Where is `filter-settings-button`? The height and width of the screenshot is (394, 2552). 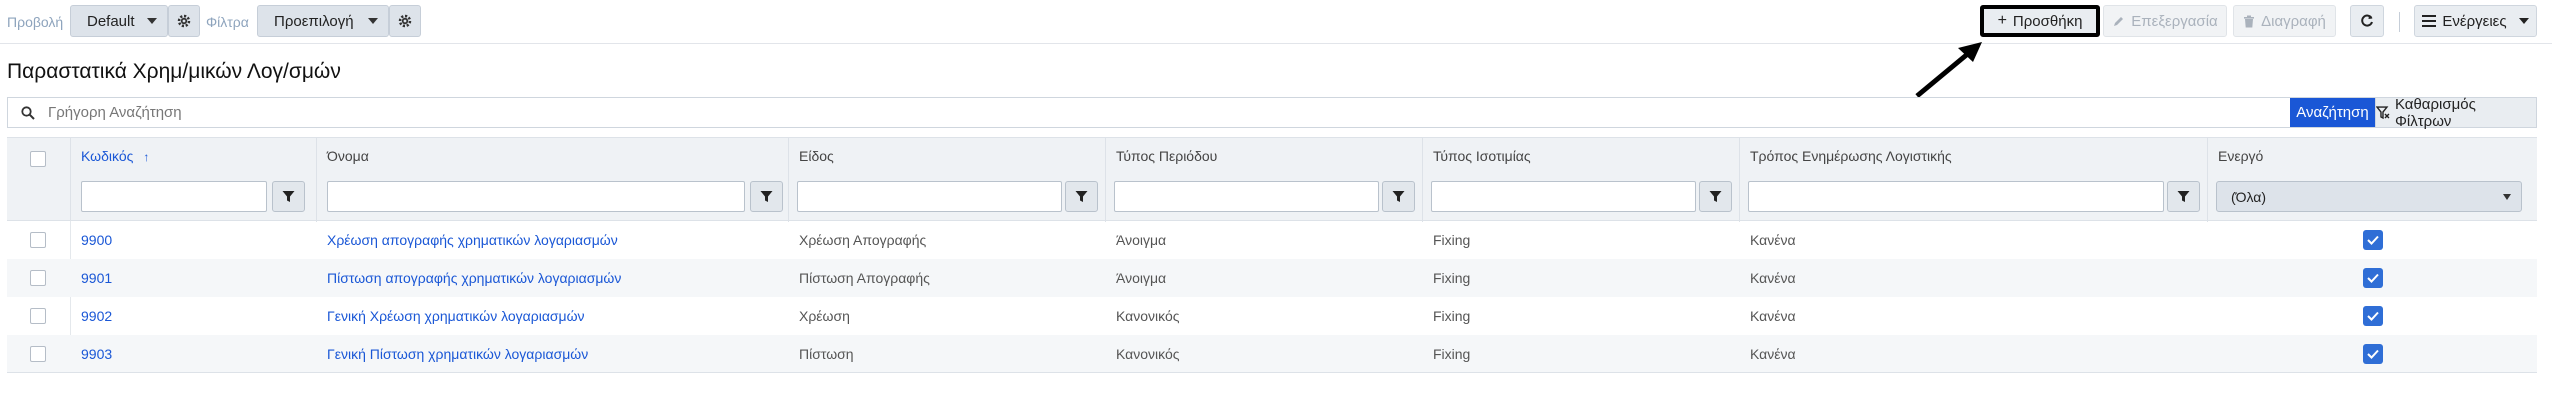
filter-settings-button is located at coordinates (405, 21).